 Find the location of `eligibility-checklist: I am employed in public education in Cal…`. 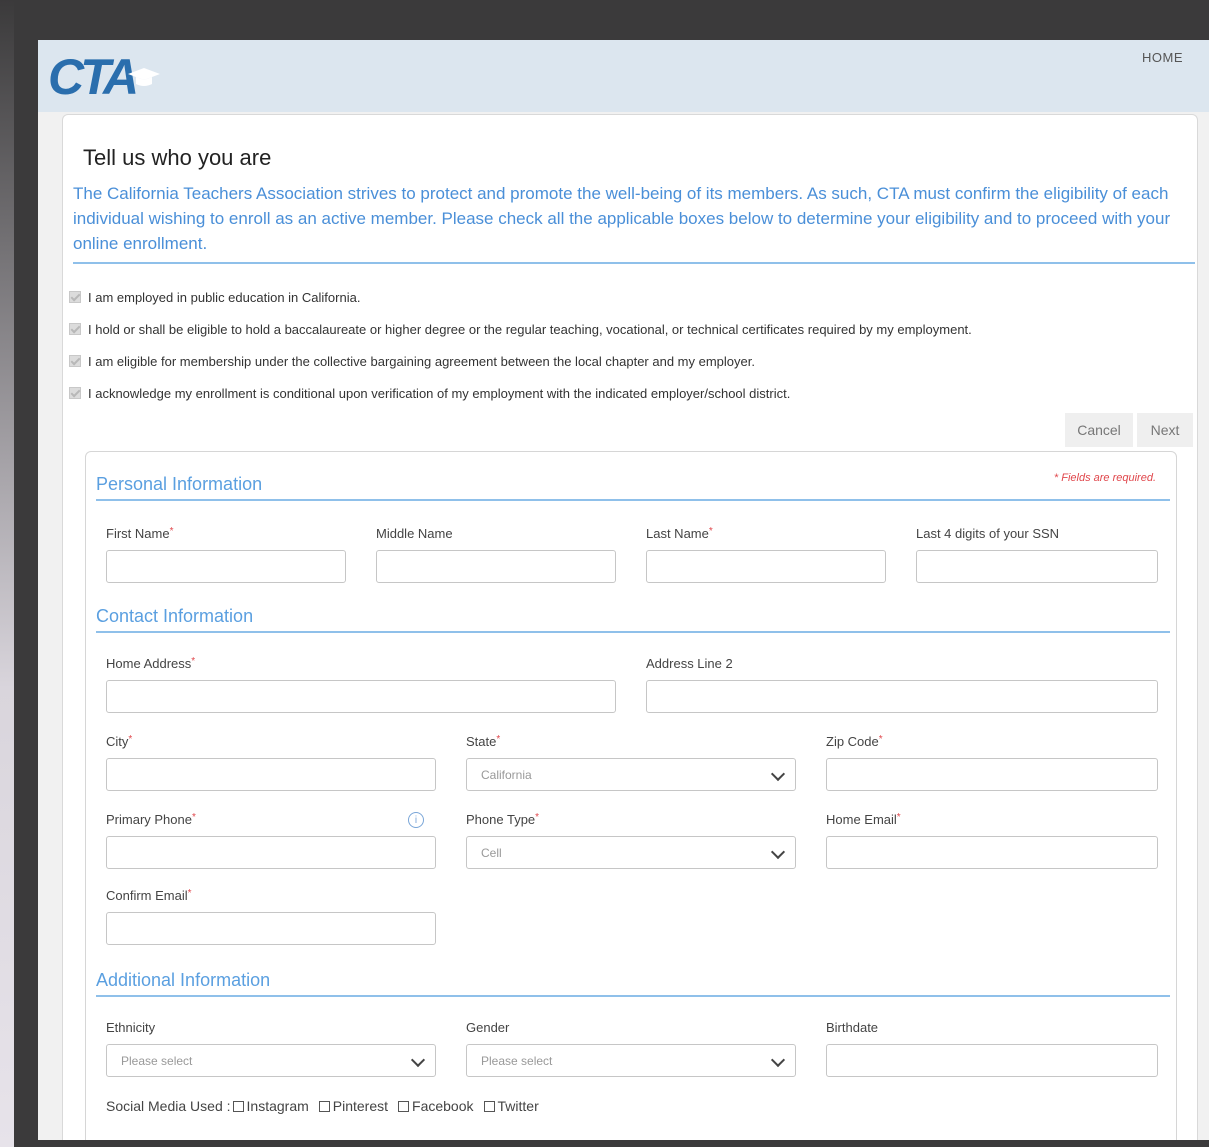

eligibility-checklist: I am employed in public education in Cal… is located at coordinates (520, 345).